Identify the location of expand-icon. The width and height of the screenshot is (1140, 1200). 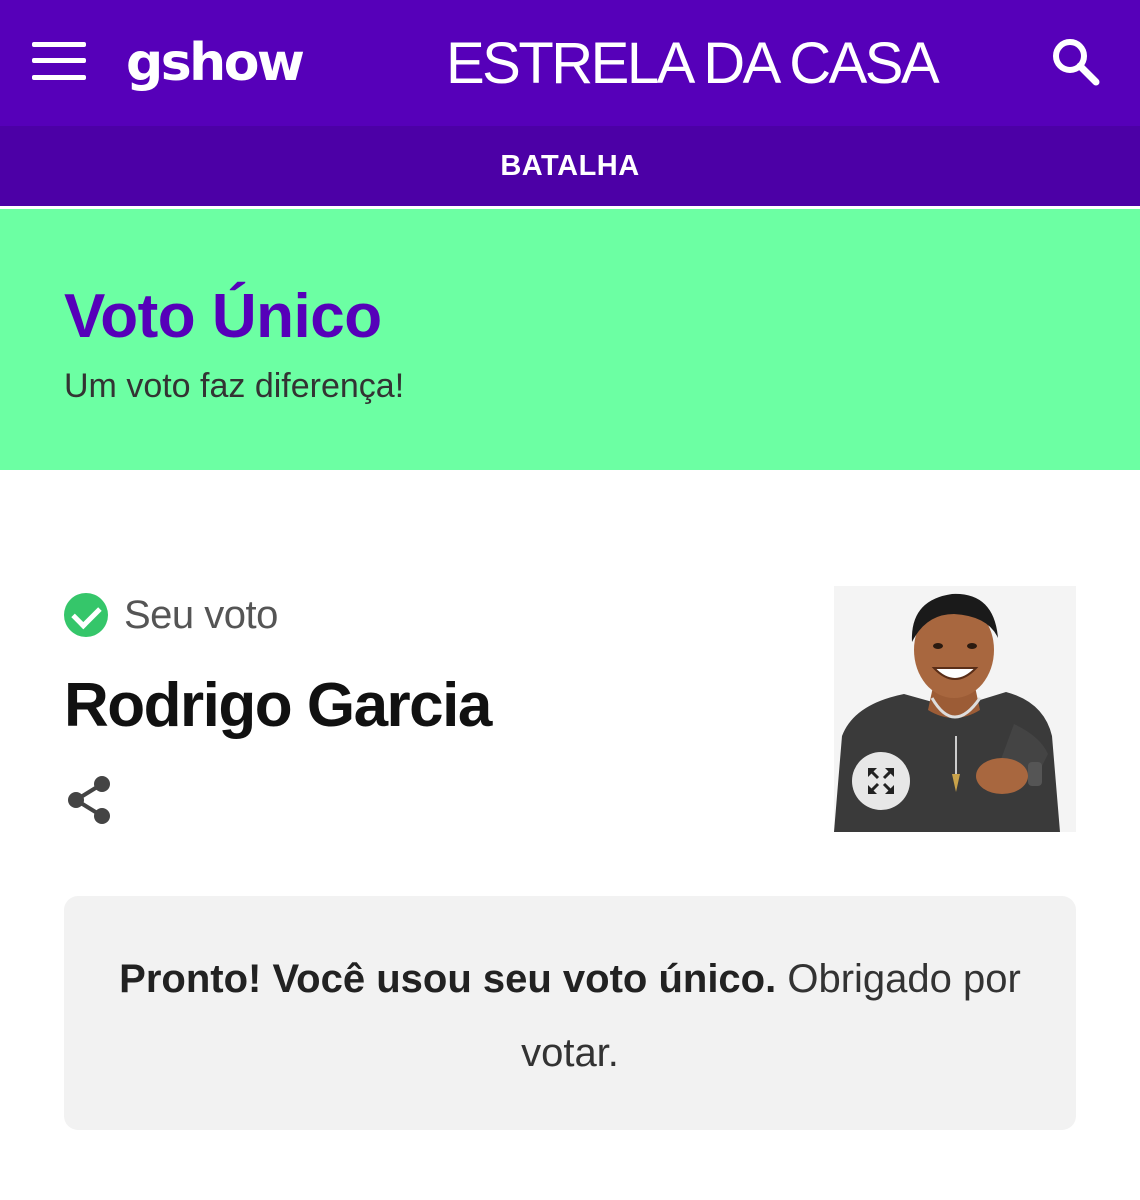
(881, 781).